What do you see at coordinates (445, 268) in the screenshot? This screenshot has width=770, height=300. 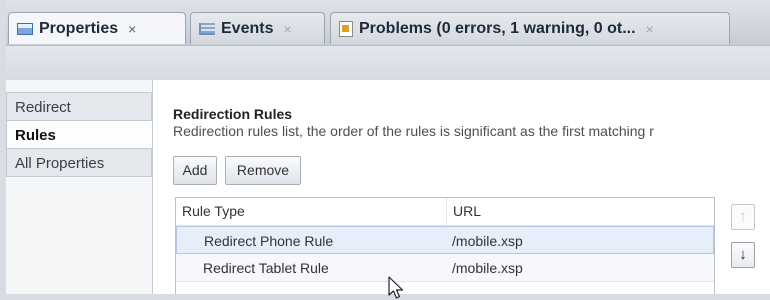 I see `table-row: Redirect Tablet Rule /mobile.xsp` at bounding box center [445, 268].